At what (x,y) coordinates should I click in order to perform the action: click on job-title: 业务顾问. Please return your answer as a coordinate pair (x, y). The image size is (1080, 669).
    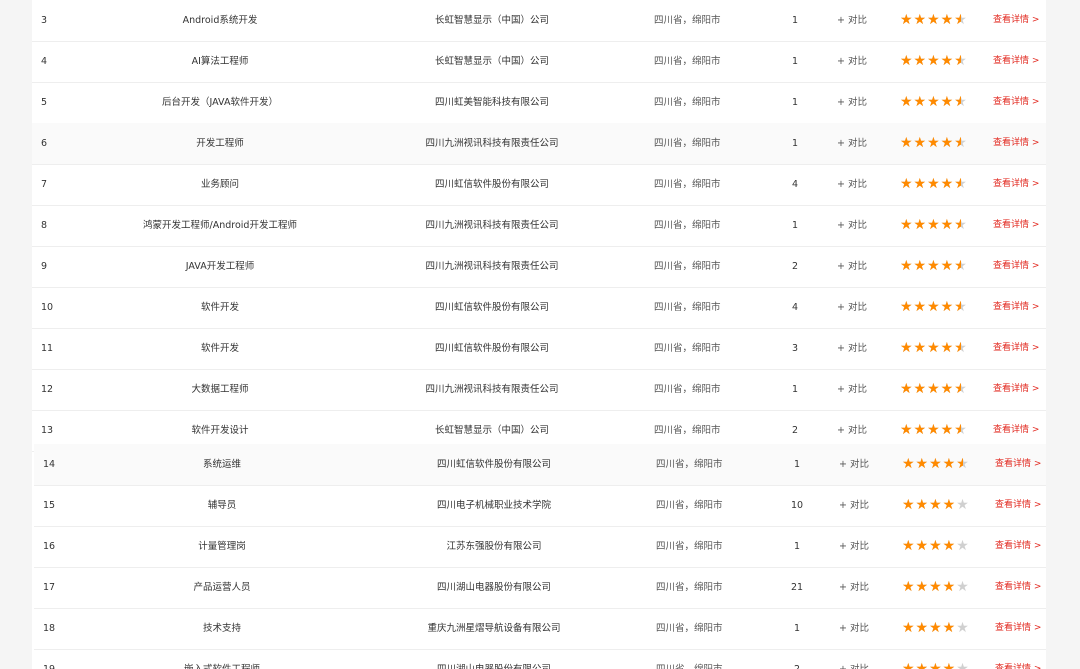
    Looking at the image, I should click on (220, 184).